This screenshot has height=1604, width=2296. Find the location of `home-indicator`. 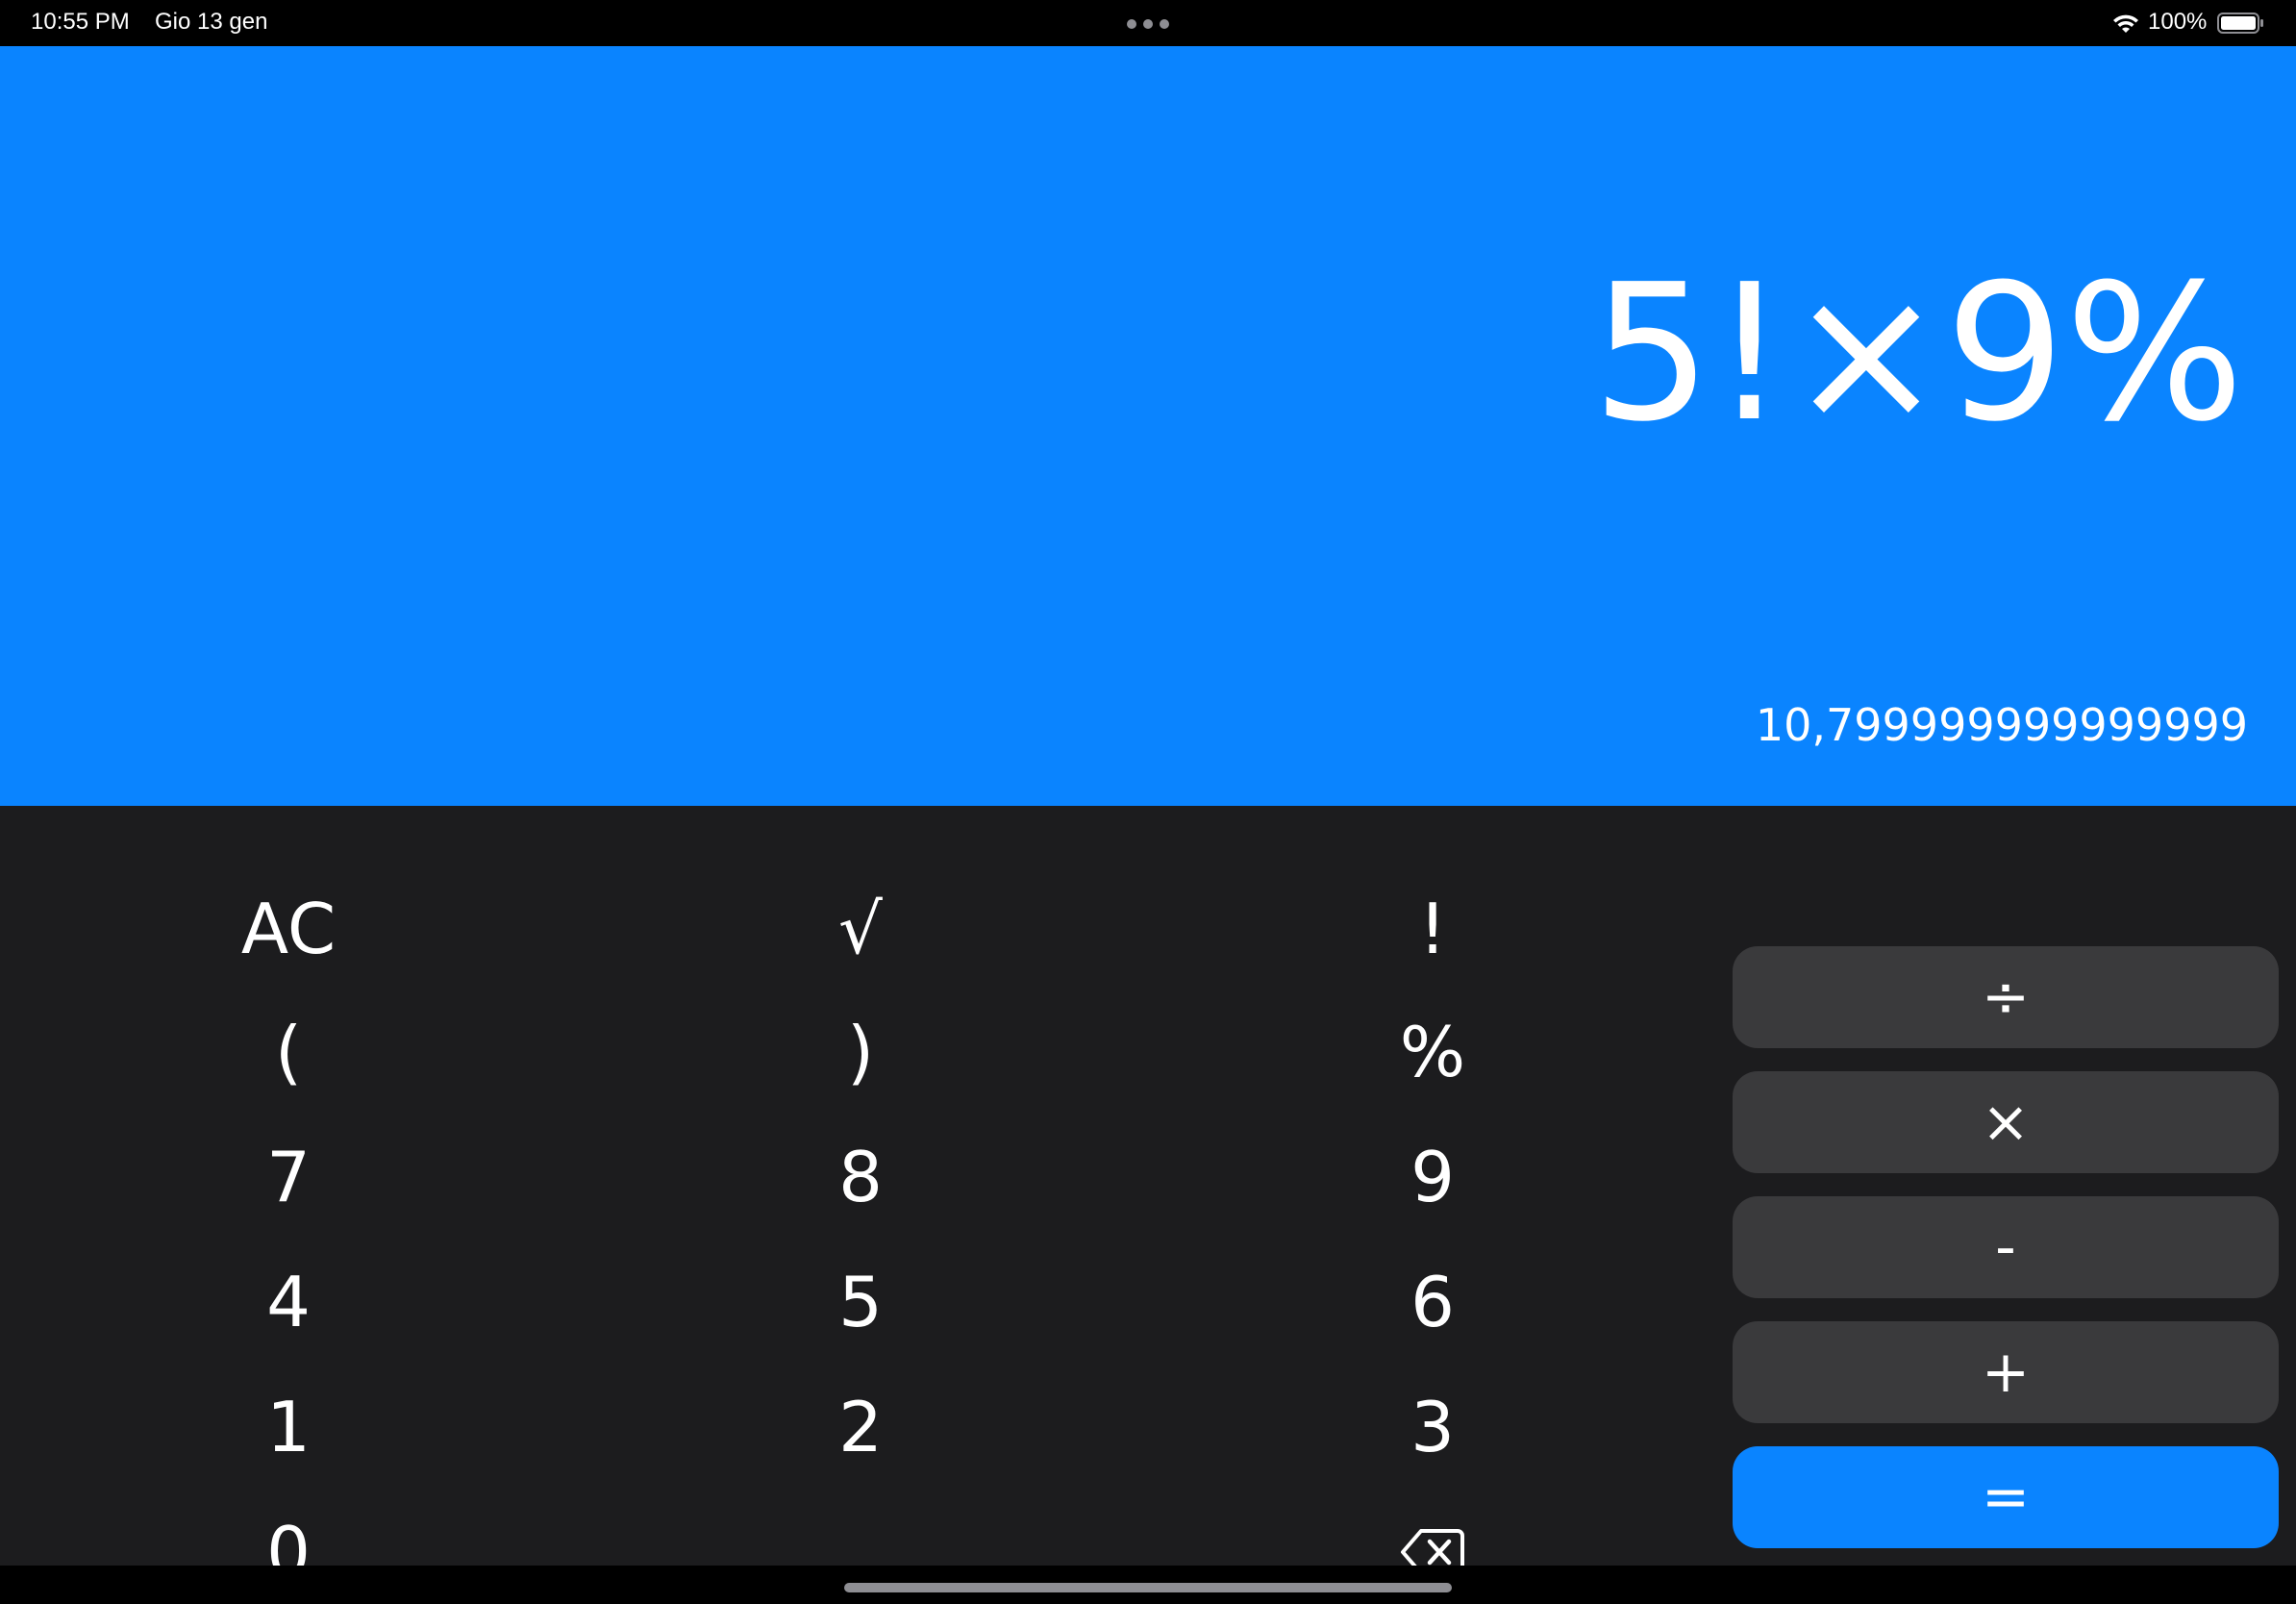

home-indicator is located at coordinates (1148, 1587).